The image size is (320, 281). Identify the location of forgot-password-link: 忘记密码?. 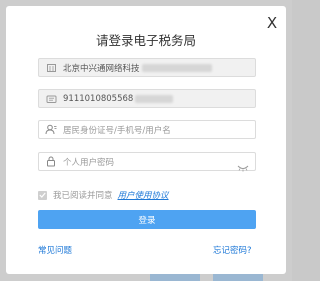
(232, 250).